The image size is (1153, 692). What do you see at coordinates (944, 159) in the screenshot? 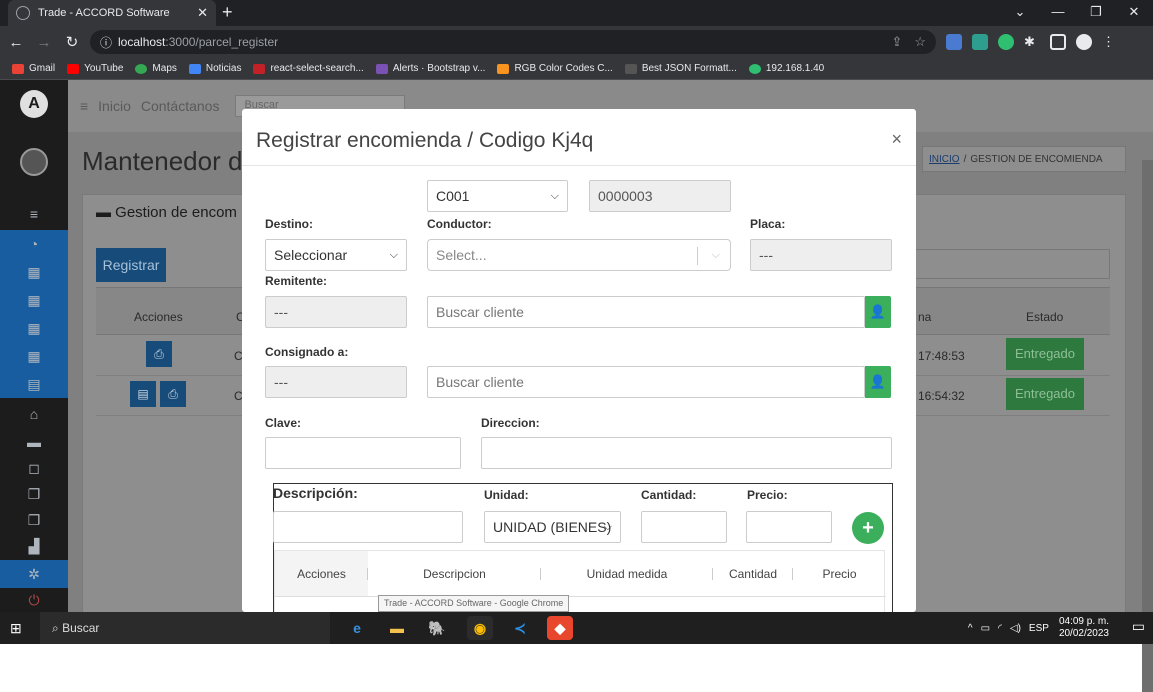
I see `breadcrumb-home: INICIO` at bounding box center [944, 159].